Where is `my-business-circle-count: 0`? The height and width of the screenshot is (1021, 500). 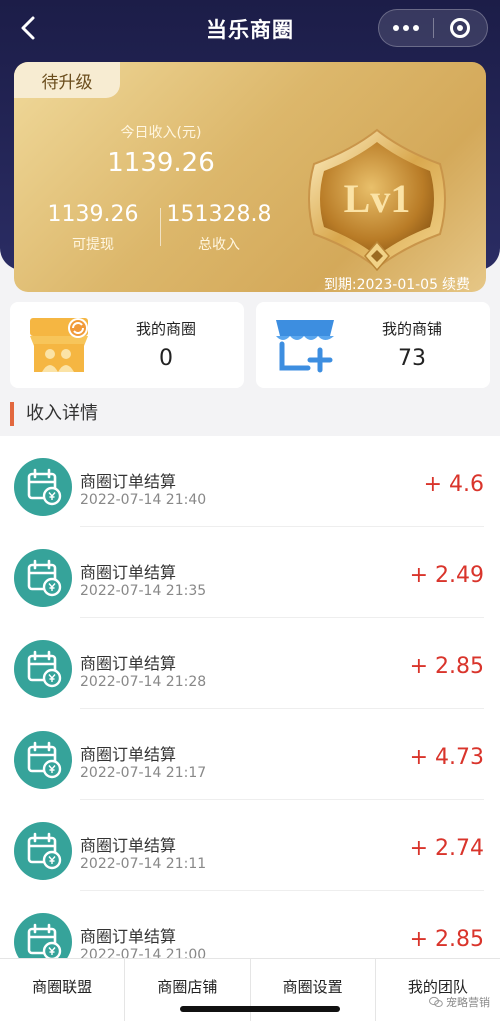
my-business-circle-count: 0 is located at coordinates (166, 358).